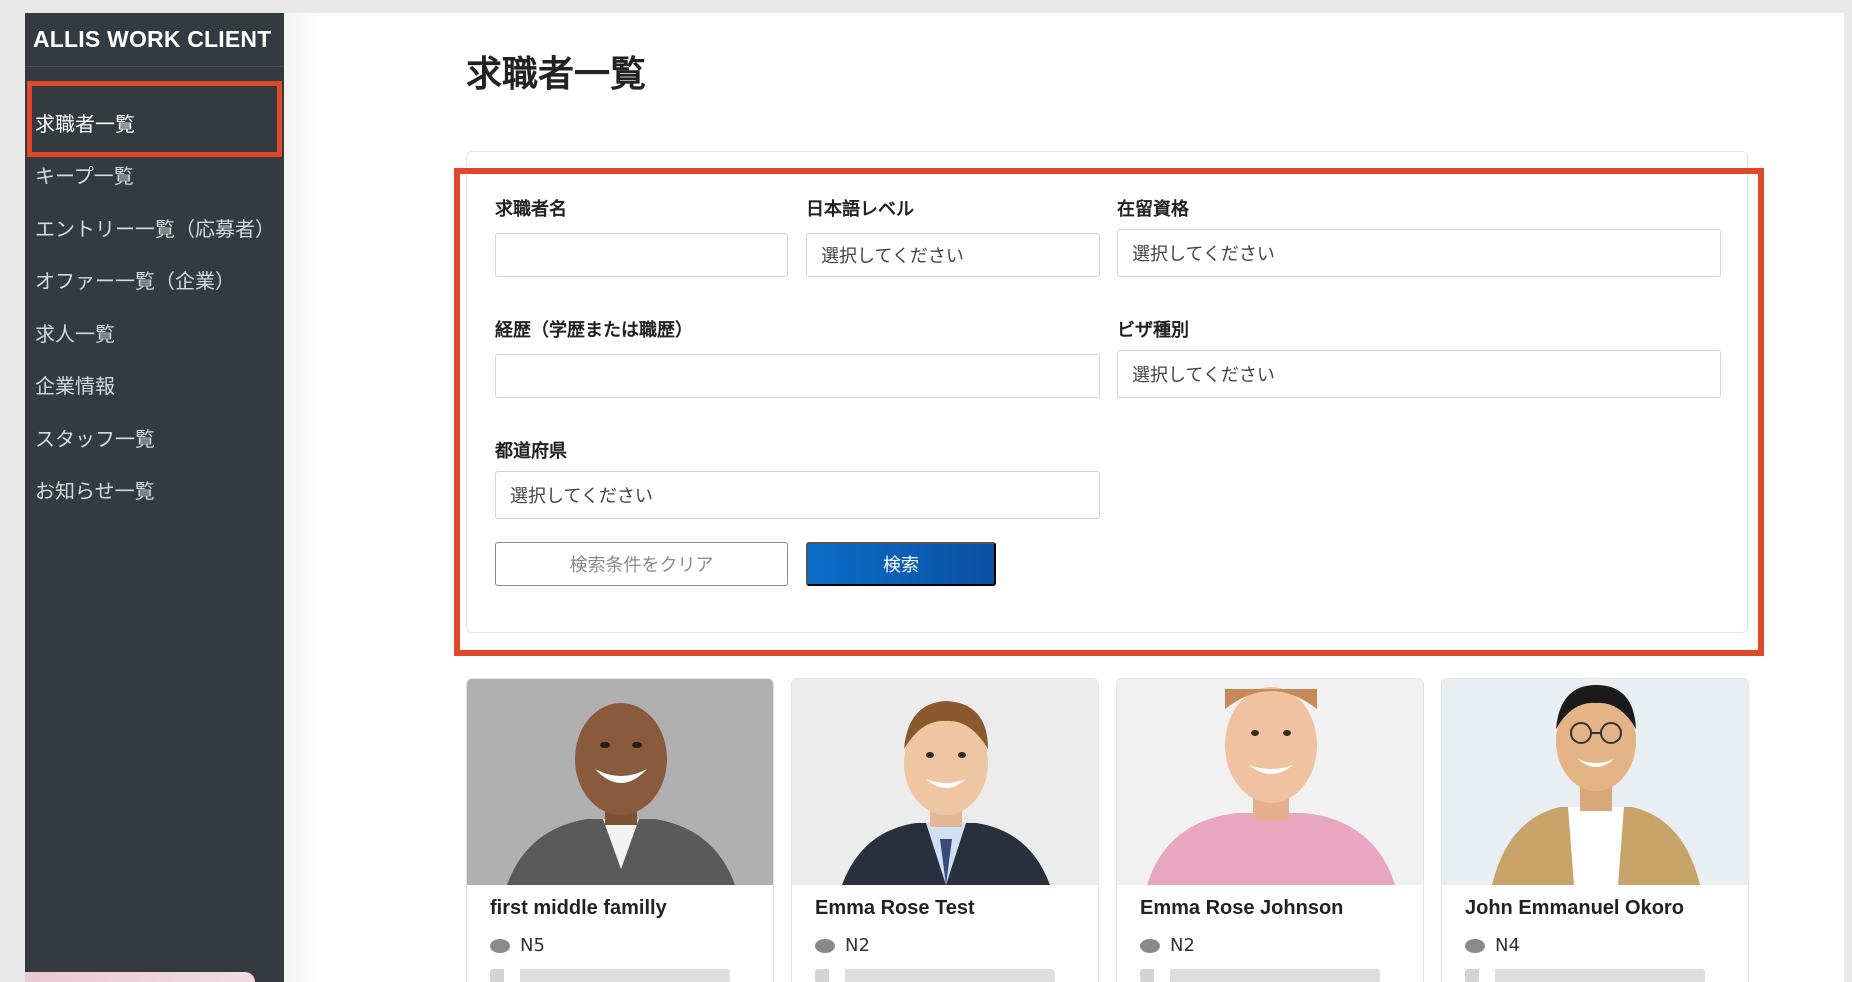  What do you see at coordinates (1153, 330) in the screenshot?
I see `visa-type-label: ビザ種別` at bounding box center [1153, 330].